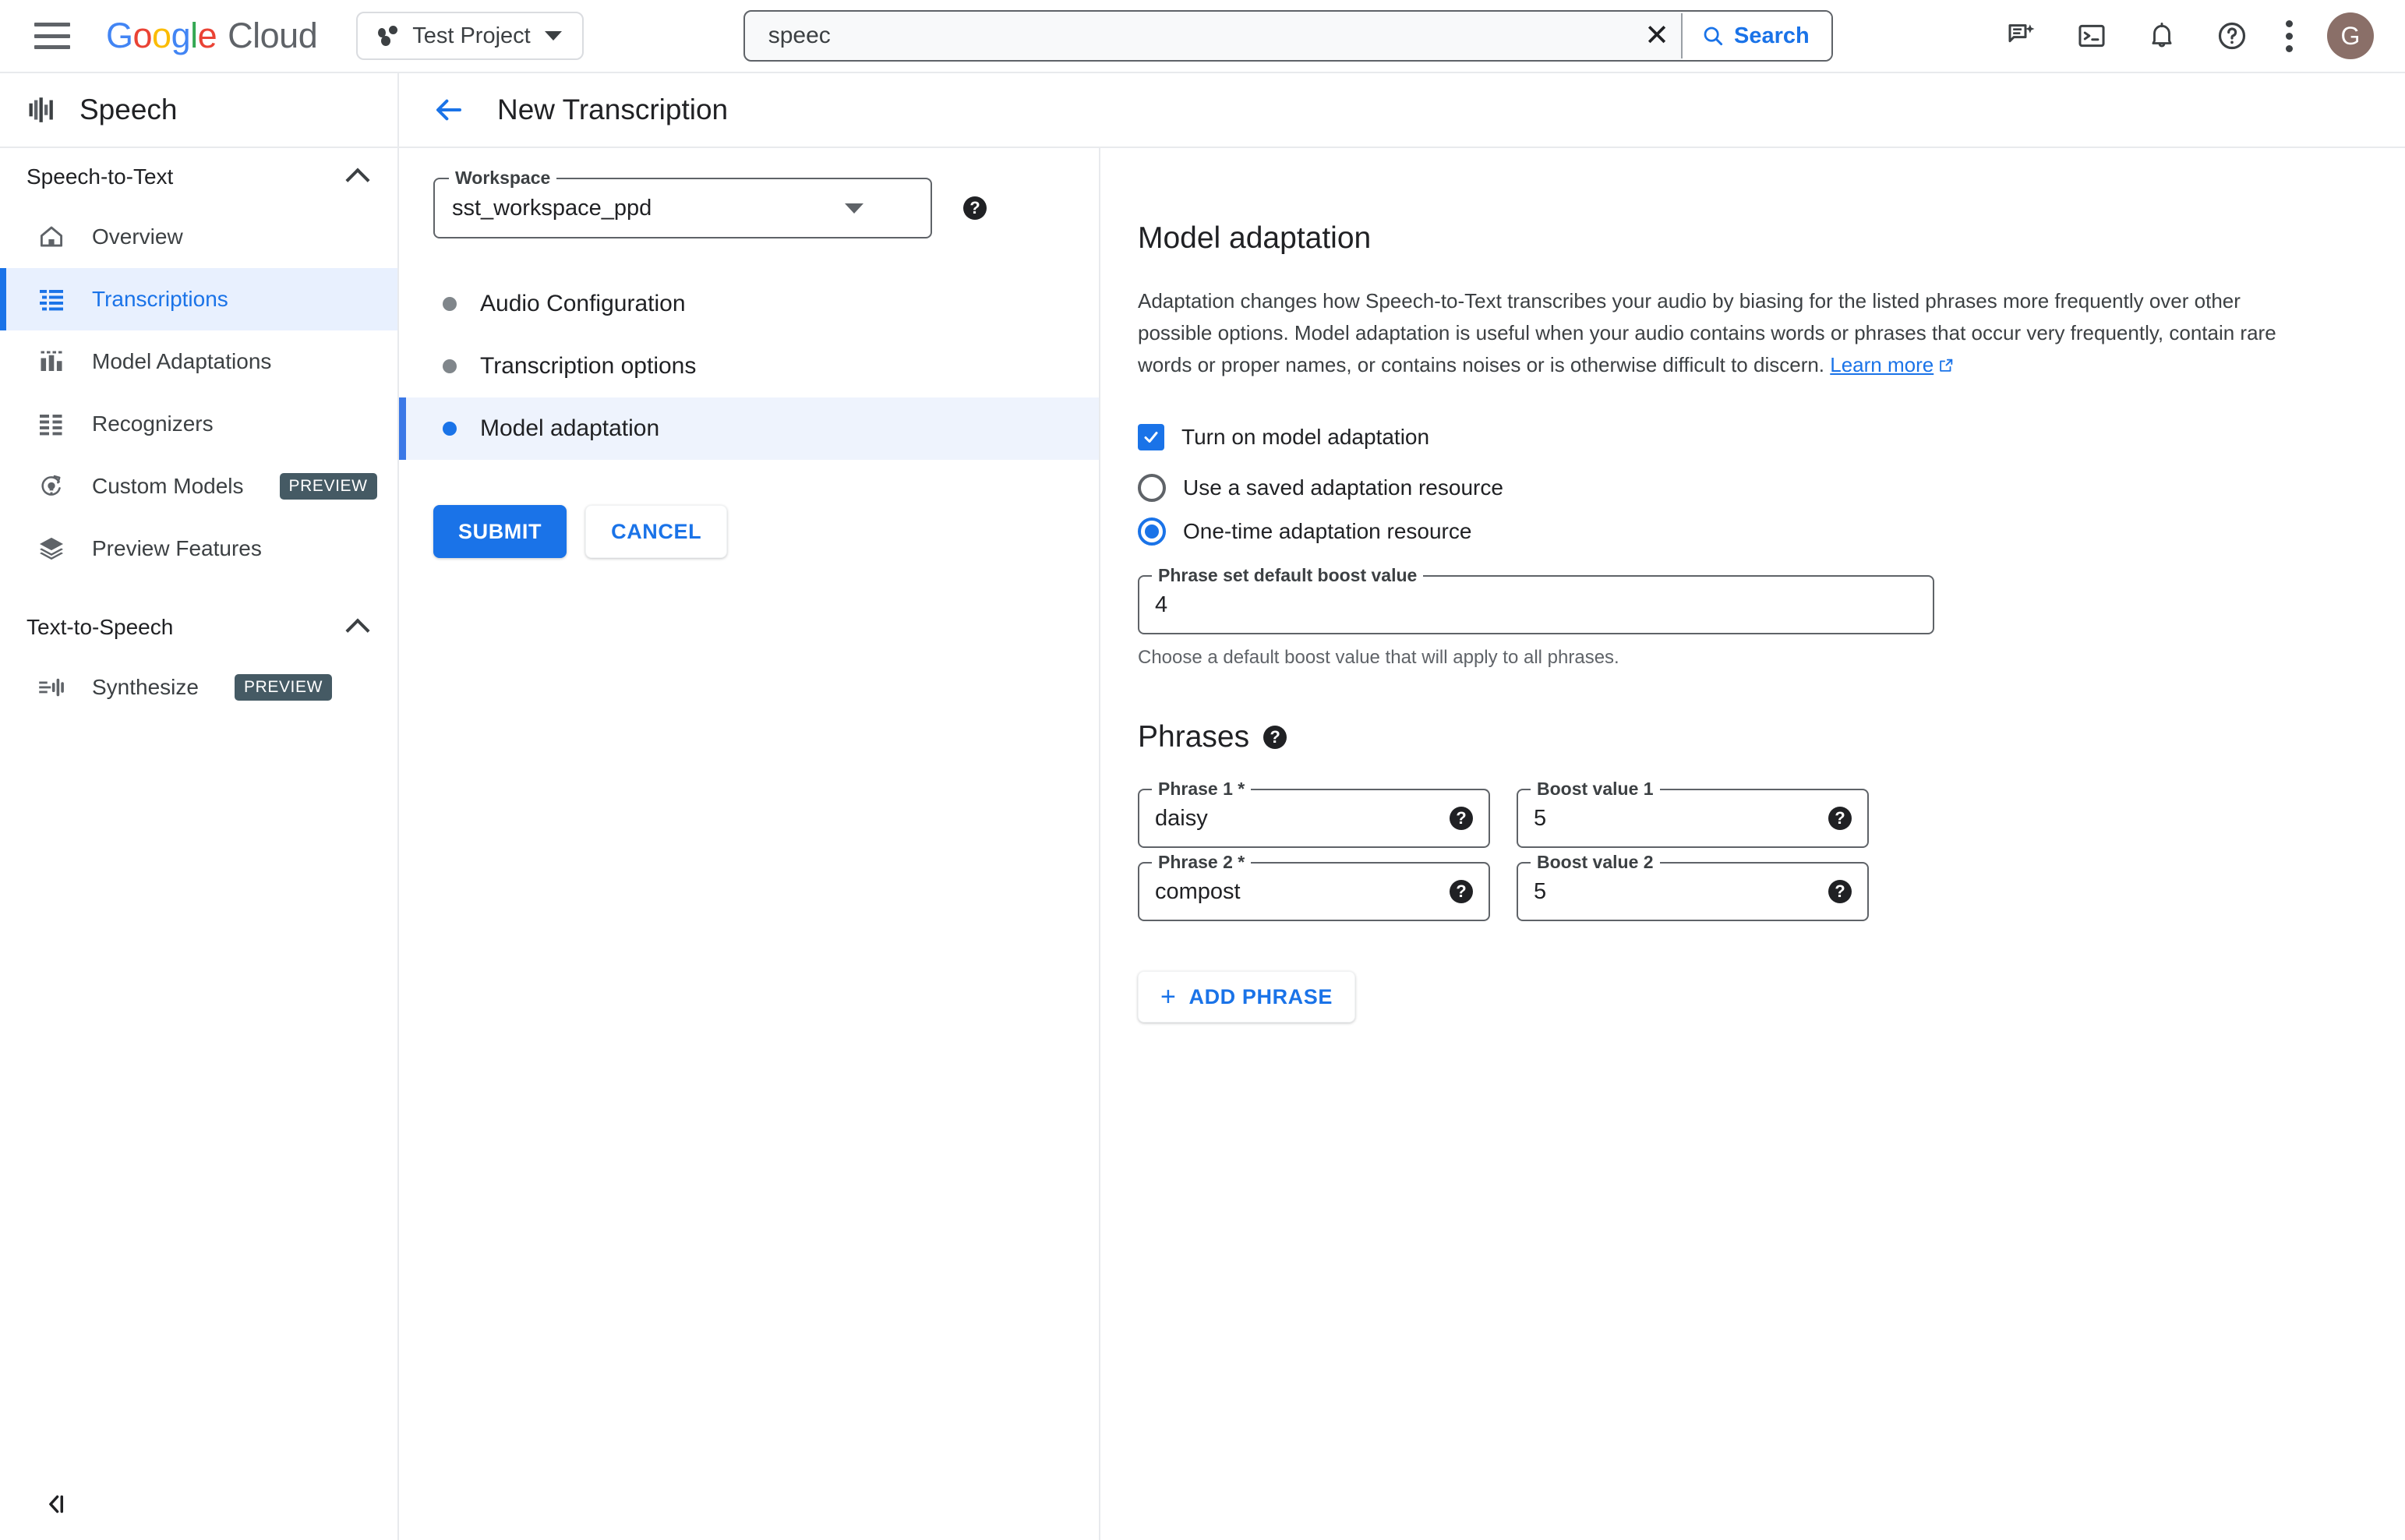 Image resolution: width=2405 pixels, height=1540 pixels. Describe the element at coordinates (177, 548) in the screenshot. I see `sidebar-item-label: Preview Features` at that location.